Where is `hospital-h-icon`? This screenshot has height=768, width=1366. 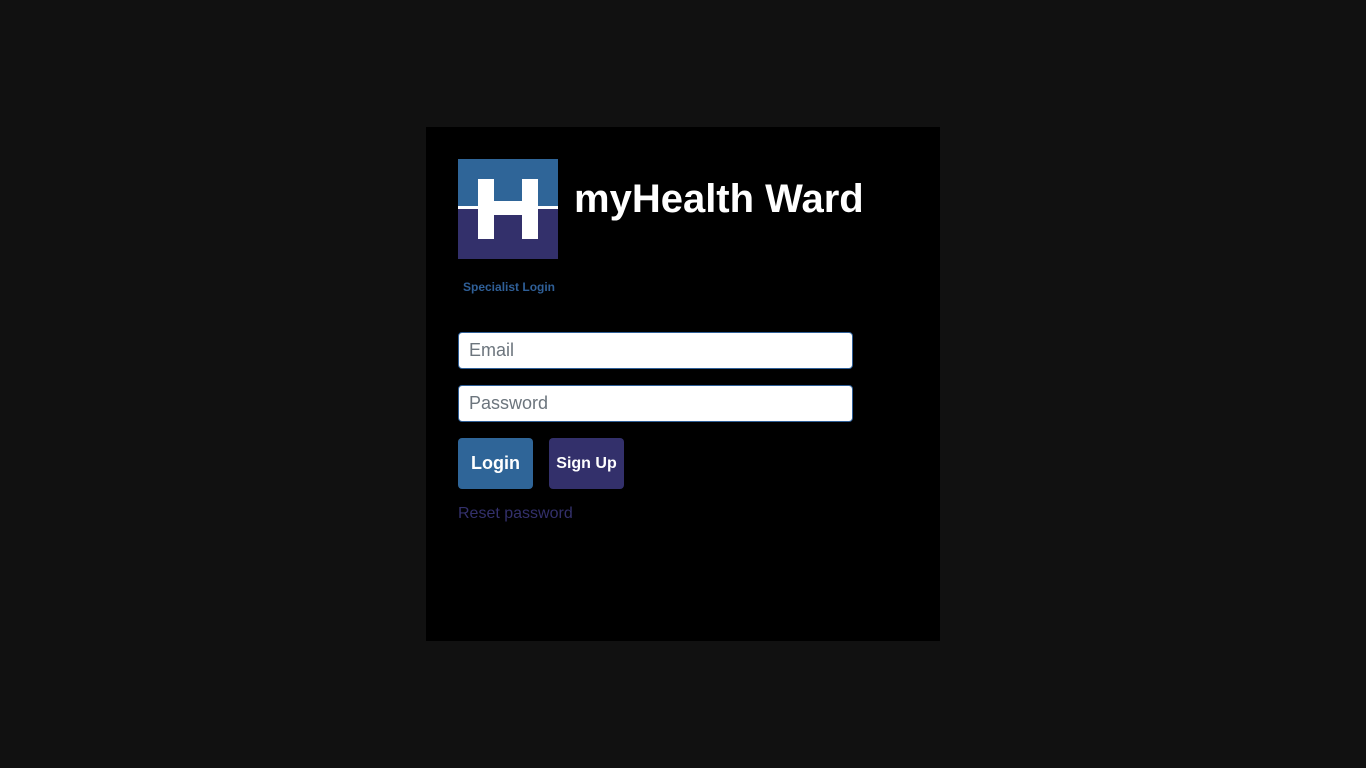
hospital-h-icon is located at coordinates (508, 209).